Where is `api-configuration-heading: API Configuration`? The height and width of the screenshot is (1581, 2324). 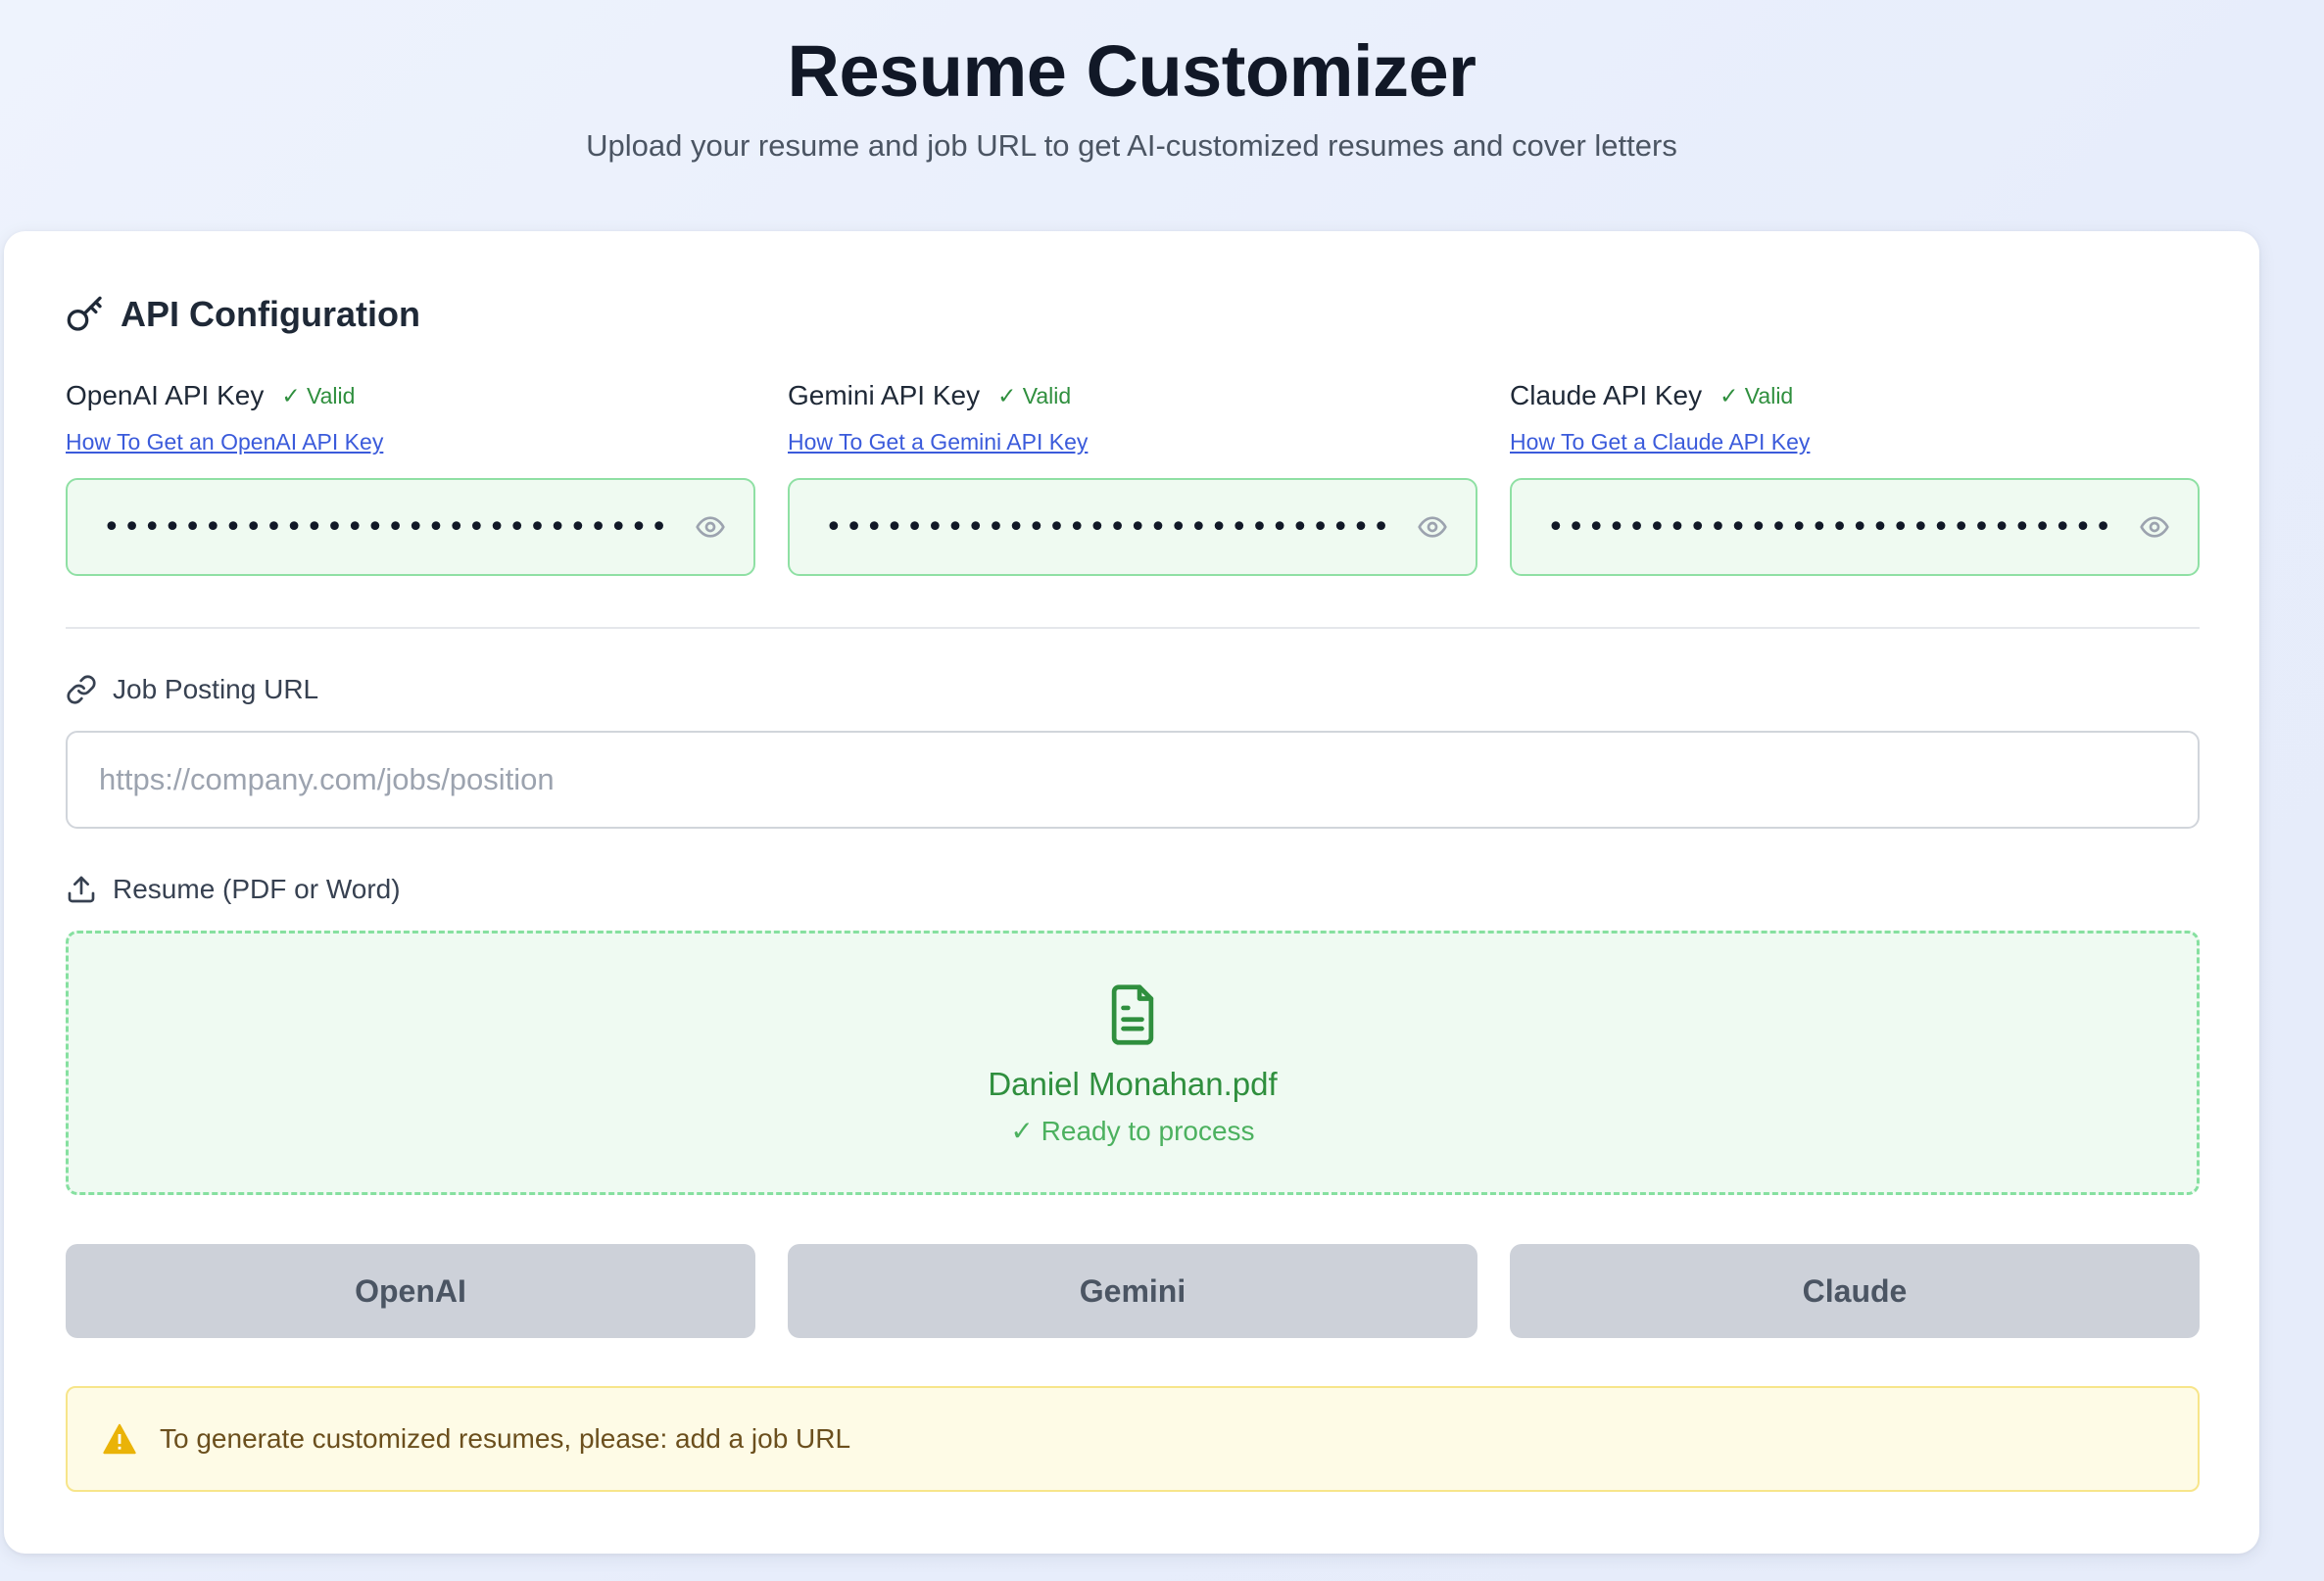 api-configuration-heading: API Configuration is located at coordinates (243, 314).